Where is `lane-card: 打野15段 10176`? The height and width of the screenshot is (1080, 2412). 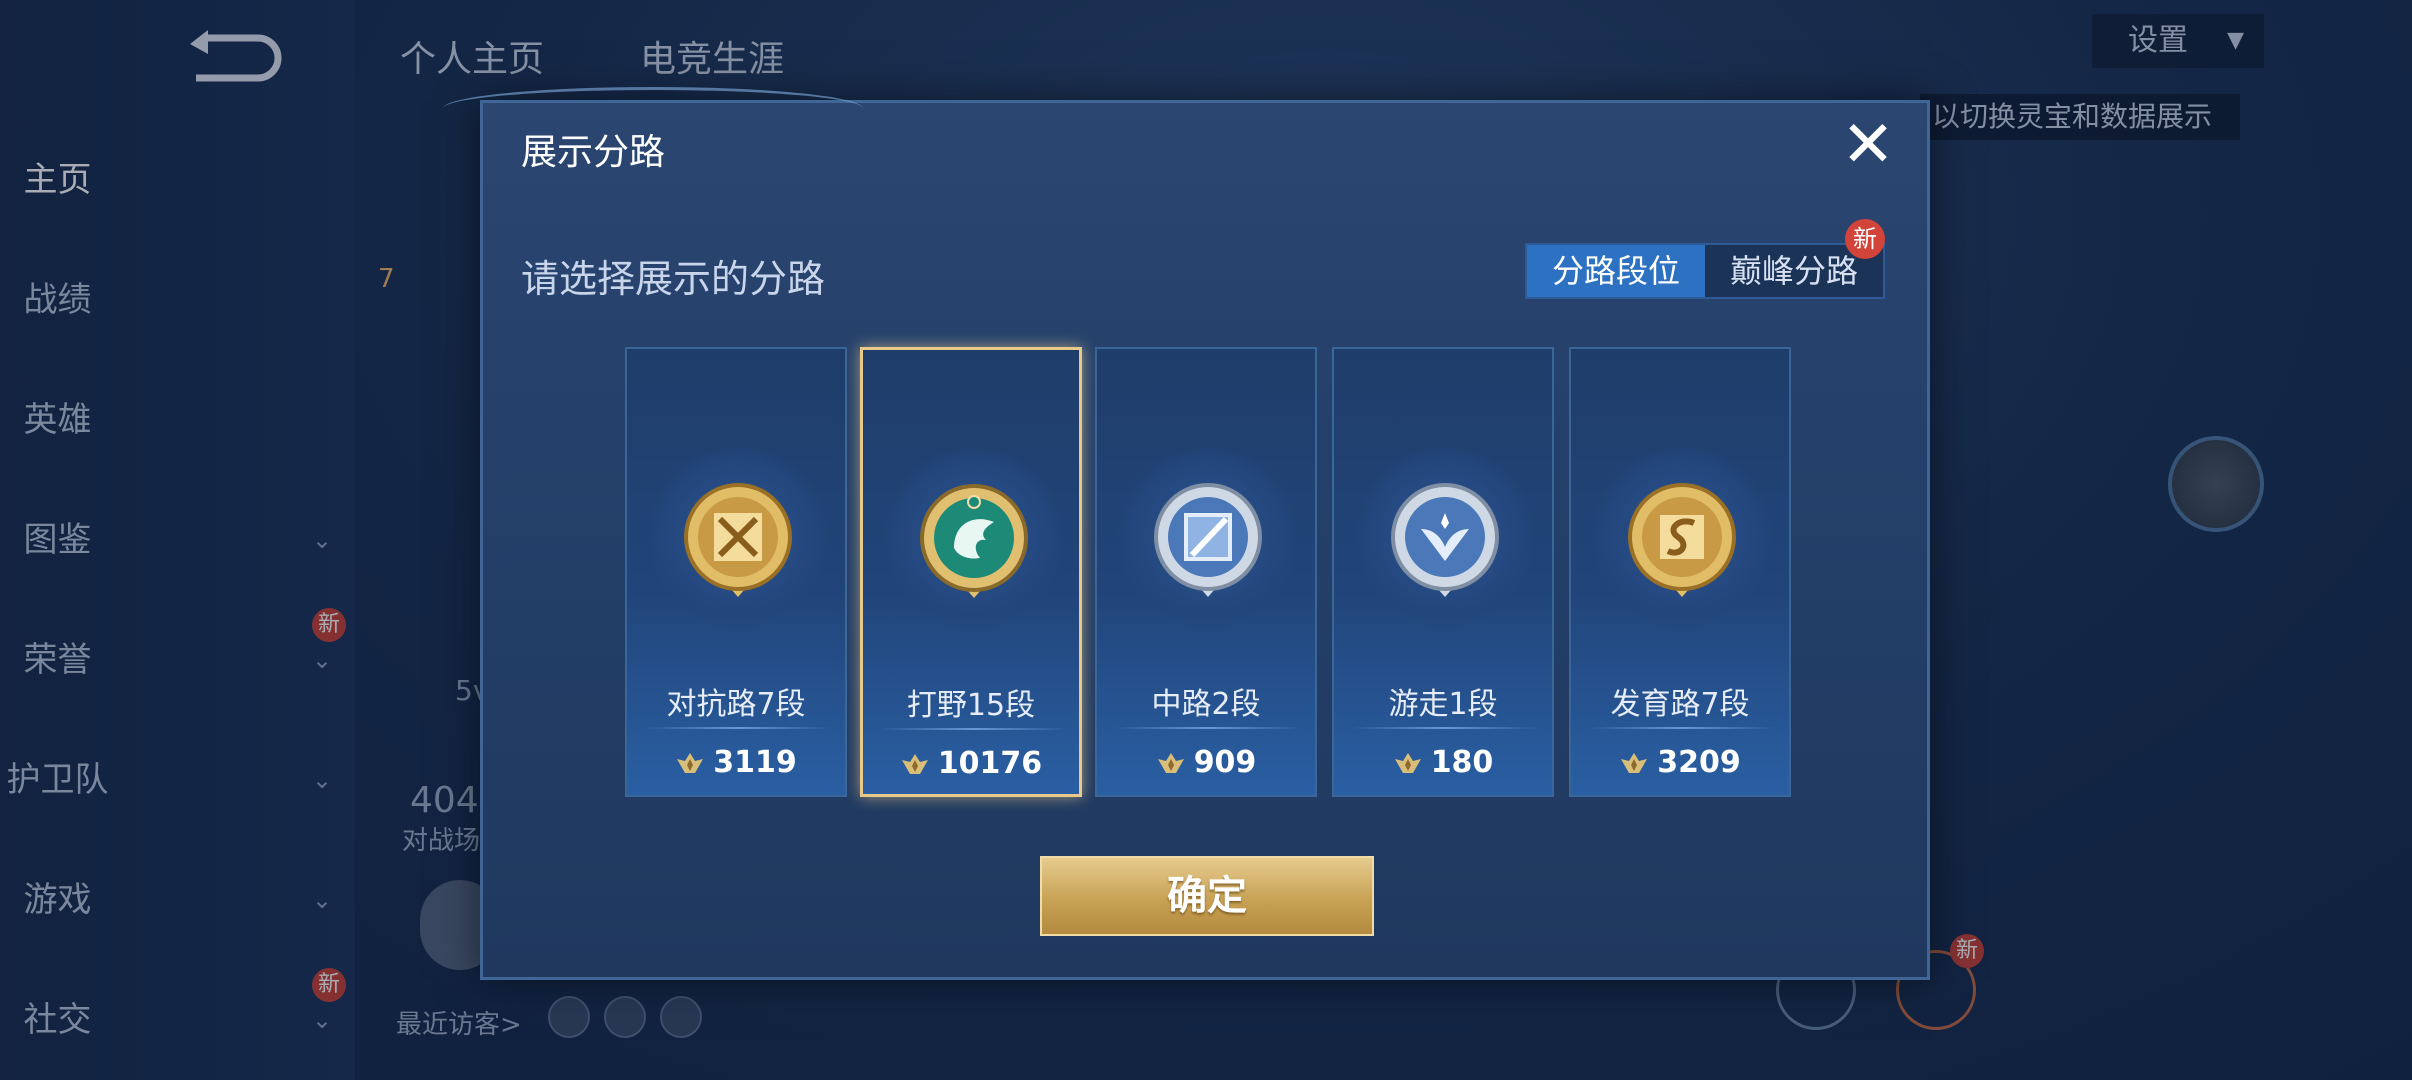 lane-card: 打野15段 10176 is located at coordinates (971, 572).